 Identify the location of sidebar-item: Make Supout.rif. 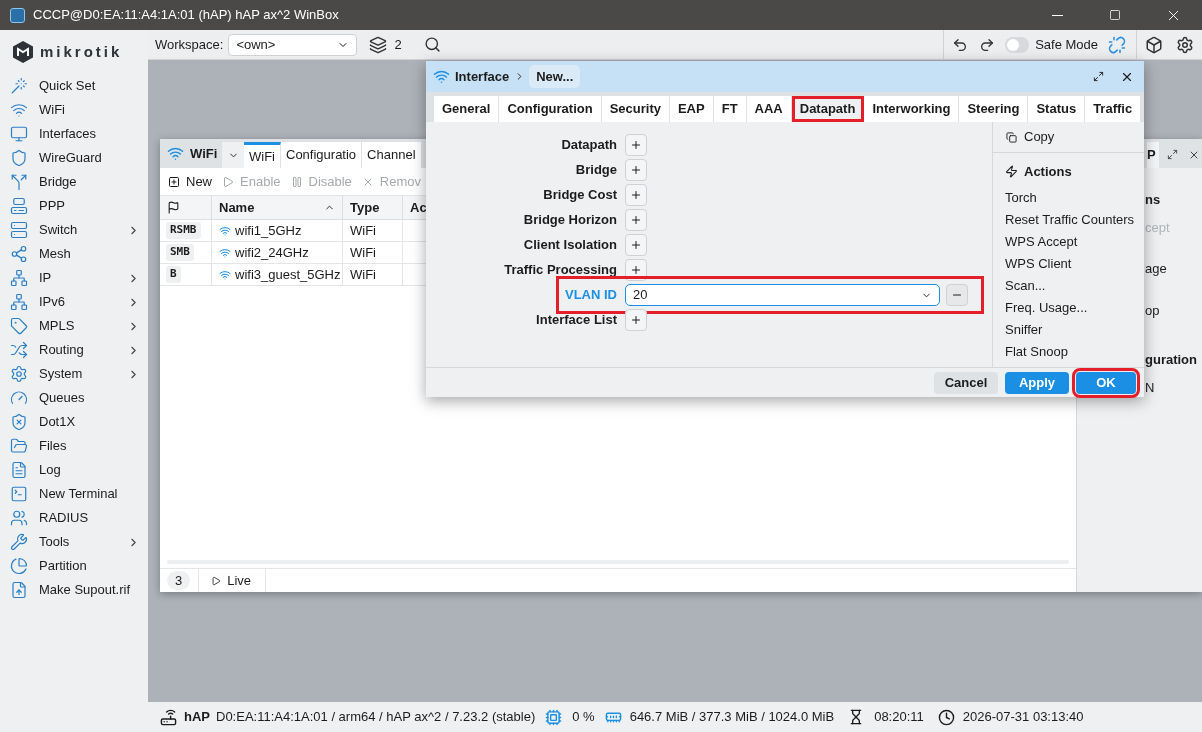
(79, 590).